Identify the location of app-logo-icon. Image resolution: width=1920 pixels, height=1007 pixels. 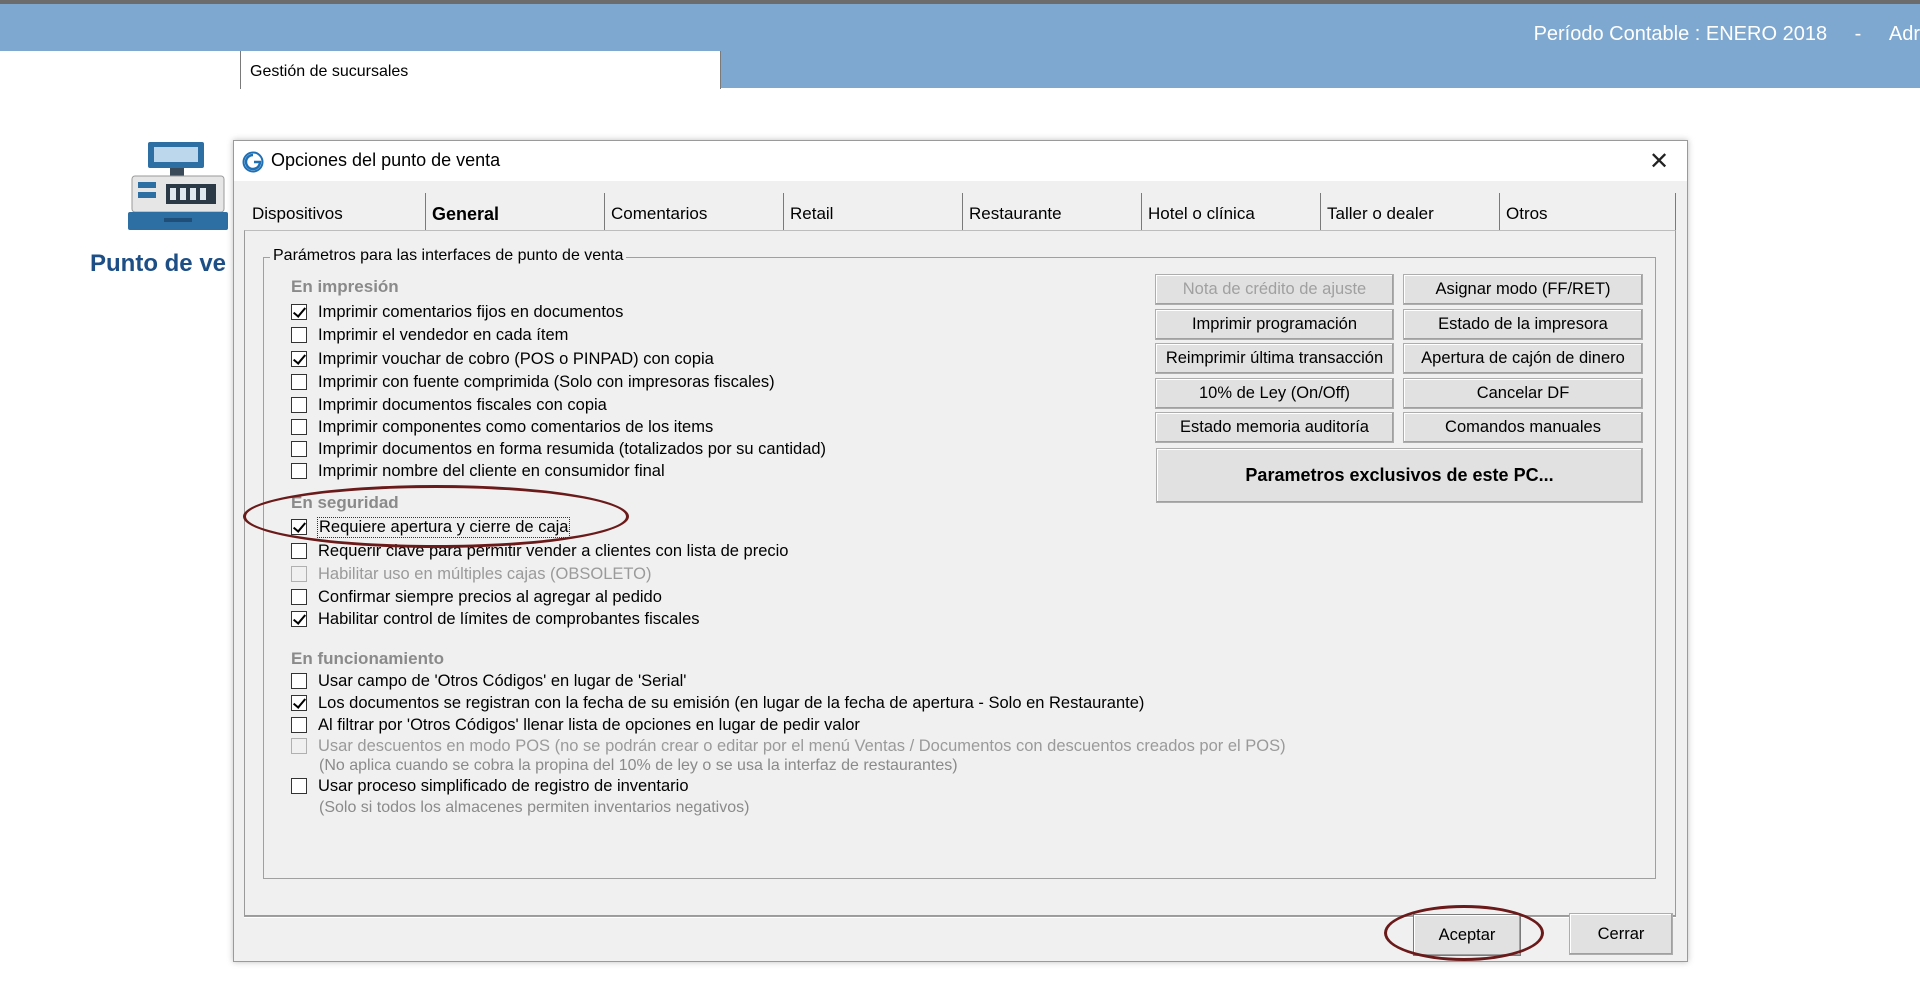
(253, 162).